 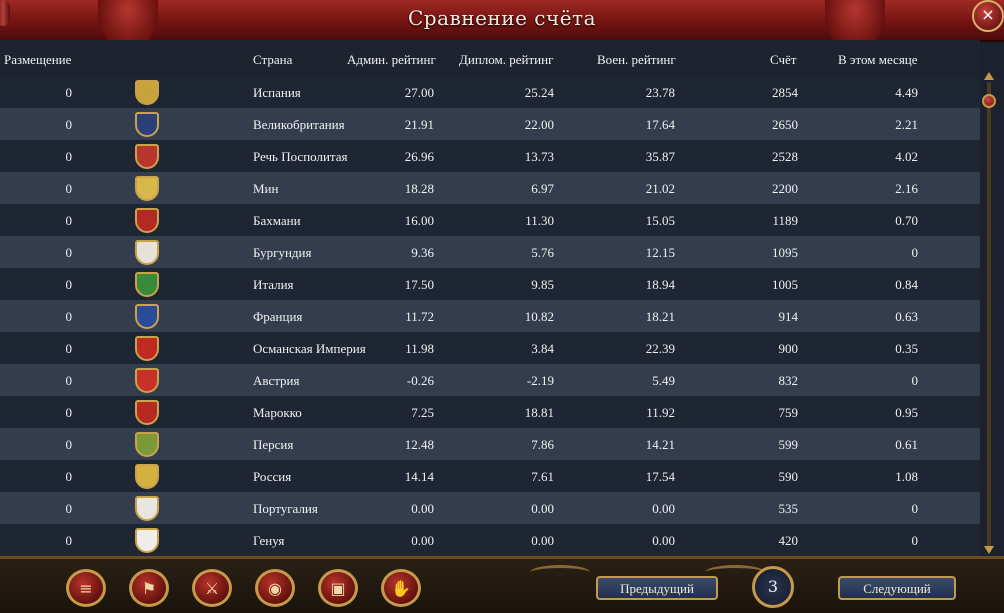 I want to click on crates-button: ▣, so click(x=338, y=588).